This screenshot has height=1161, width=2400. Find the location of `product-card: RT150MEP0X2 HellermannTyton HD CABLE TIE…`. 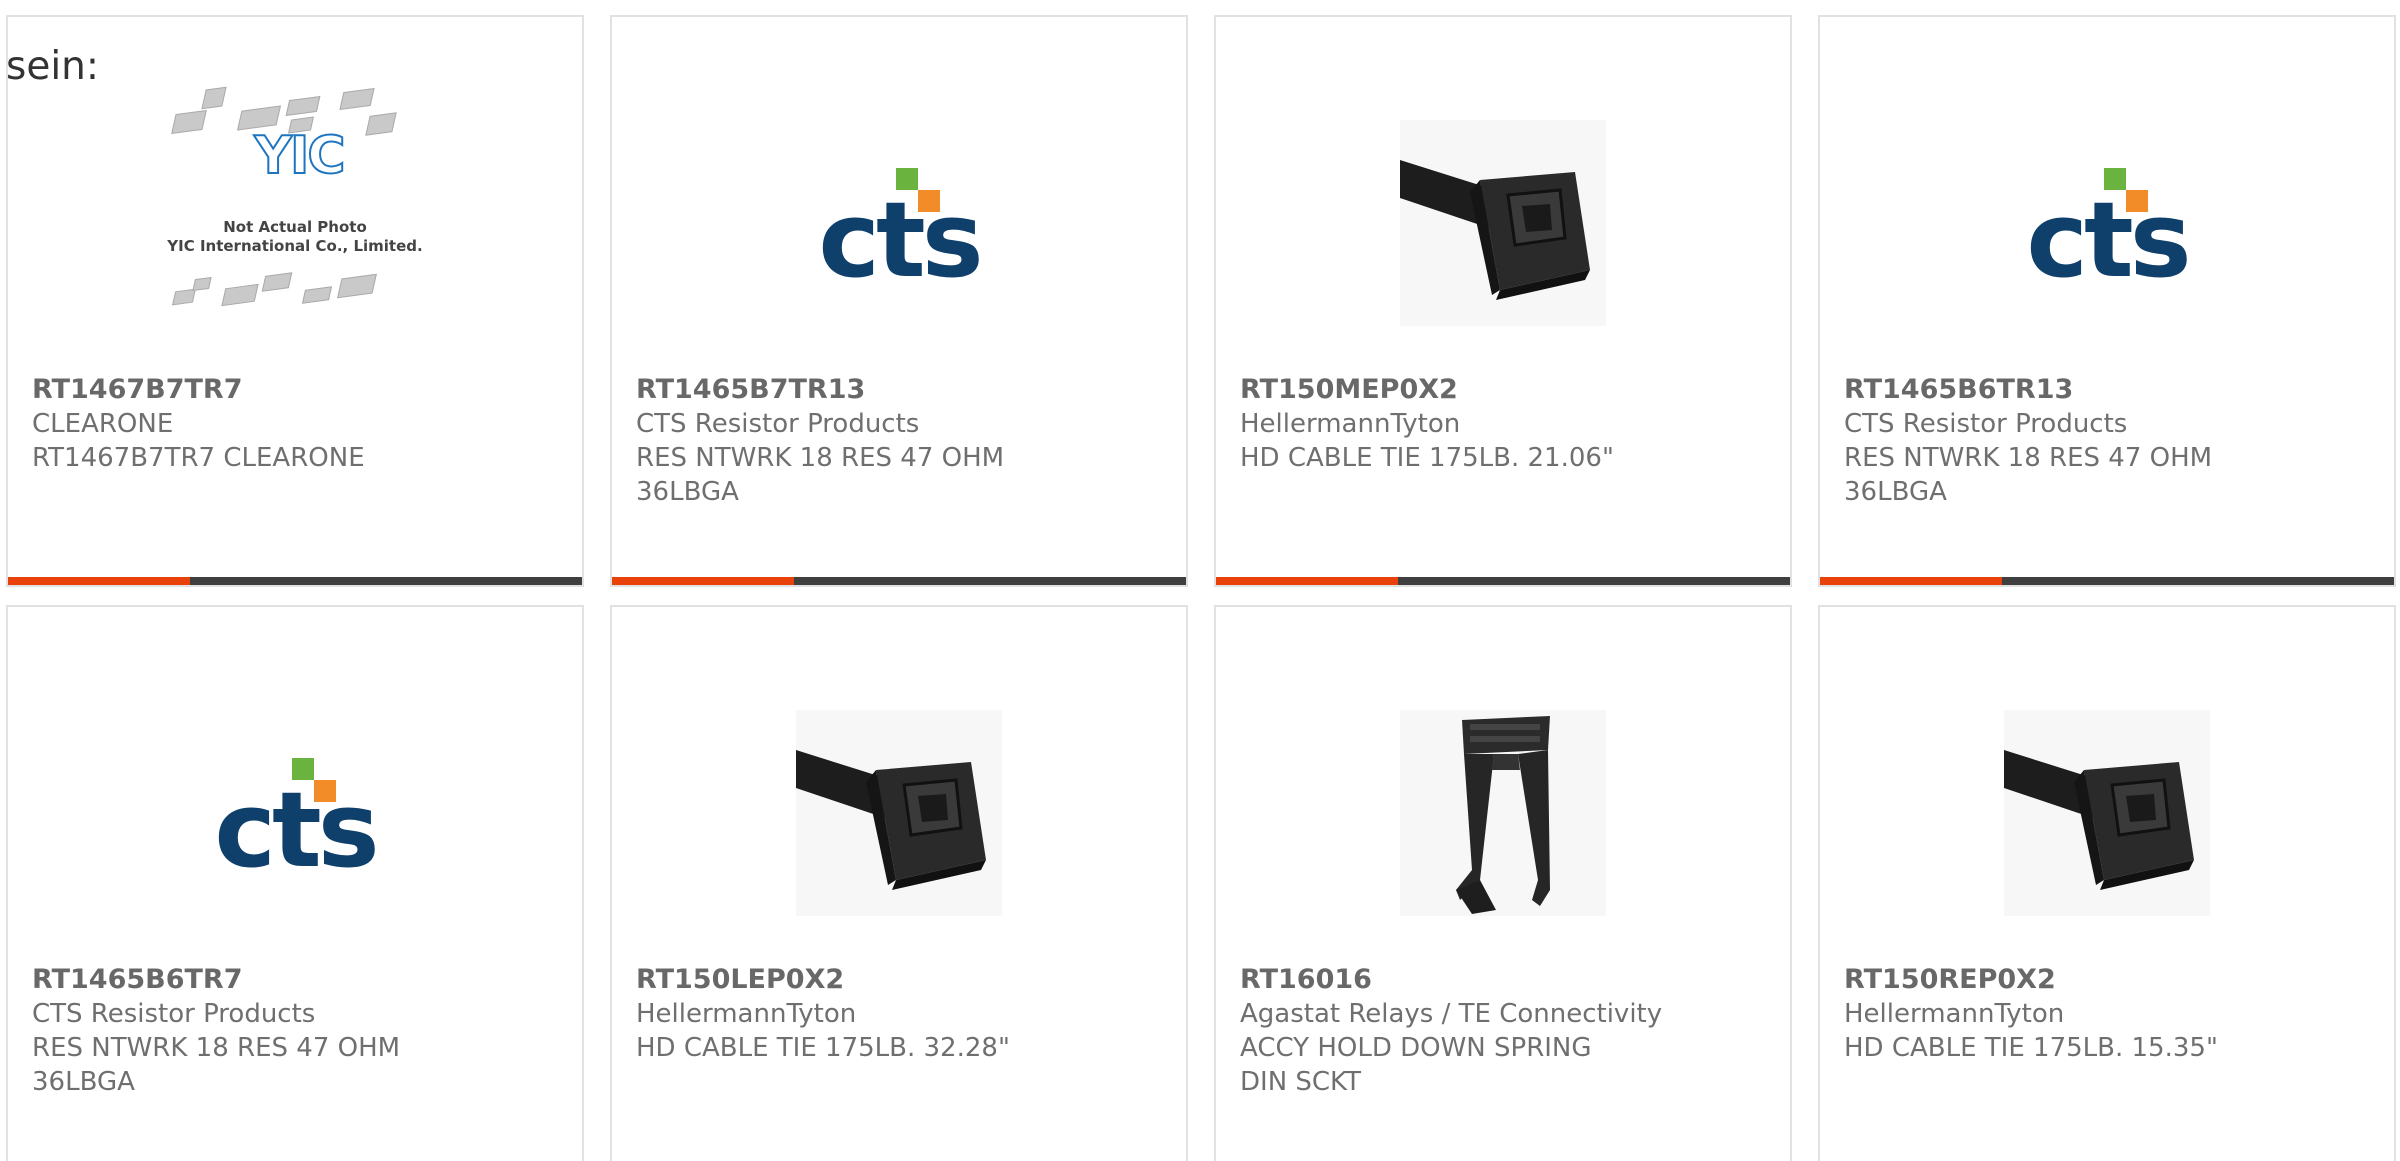

product-card: RT150MEP0X2 HellermannTyton HD CABLE TIE… is located at coordinates (1503, 301).